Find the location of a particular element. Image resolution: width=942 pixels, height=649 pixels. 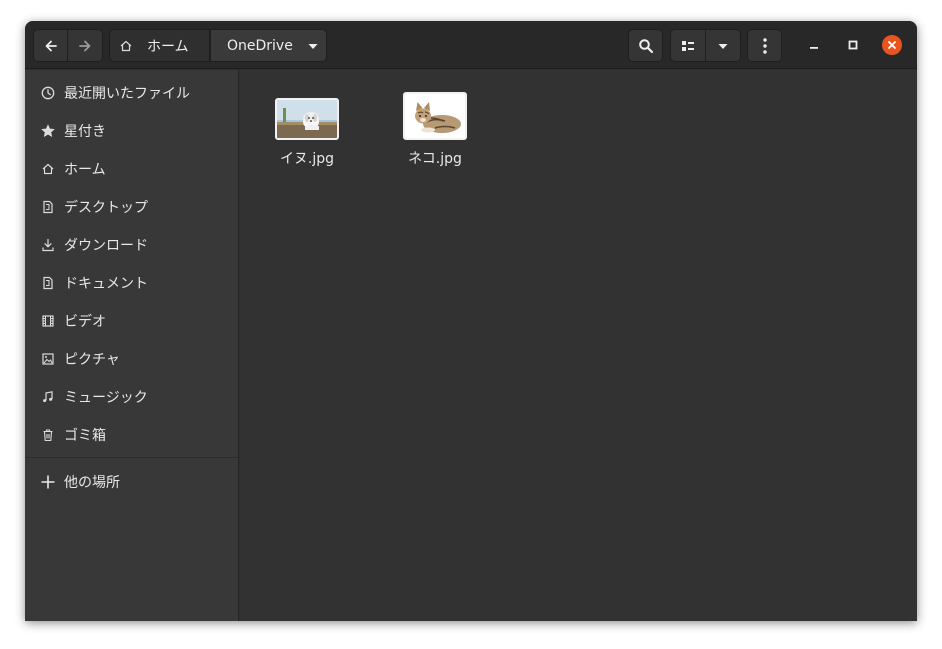

search-icon is located at coordinates (645, 45).